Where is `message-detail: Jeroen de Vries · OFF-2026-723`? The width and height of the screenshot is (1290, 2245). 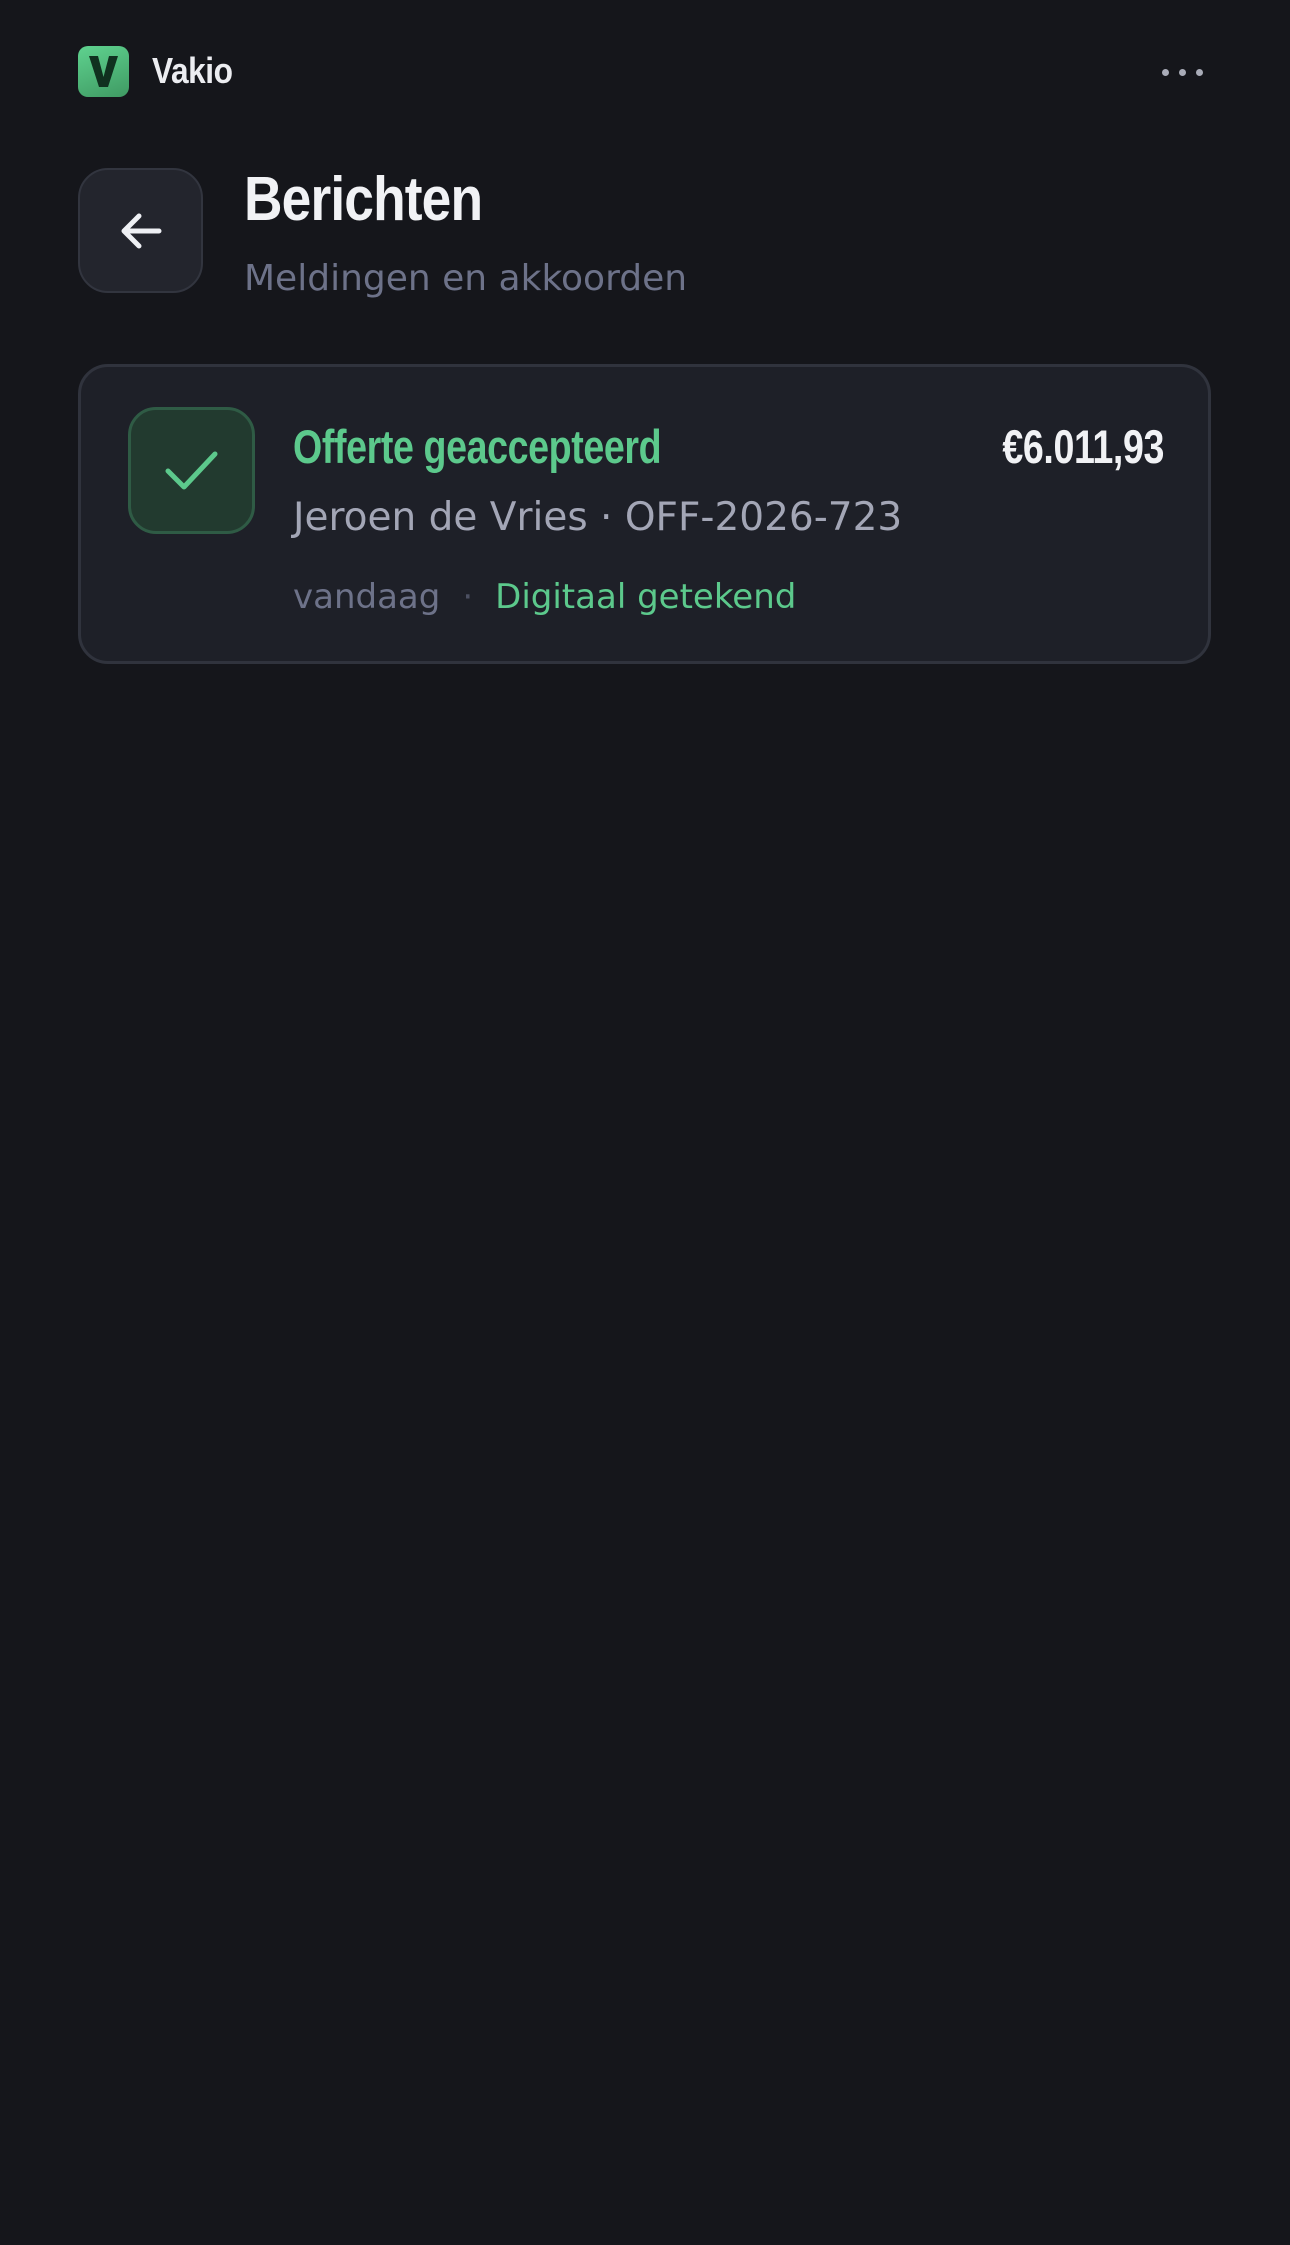 message-detail: Jeroen de Vries · OFF-2026-723 is located at coordinates (598, 517).